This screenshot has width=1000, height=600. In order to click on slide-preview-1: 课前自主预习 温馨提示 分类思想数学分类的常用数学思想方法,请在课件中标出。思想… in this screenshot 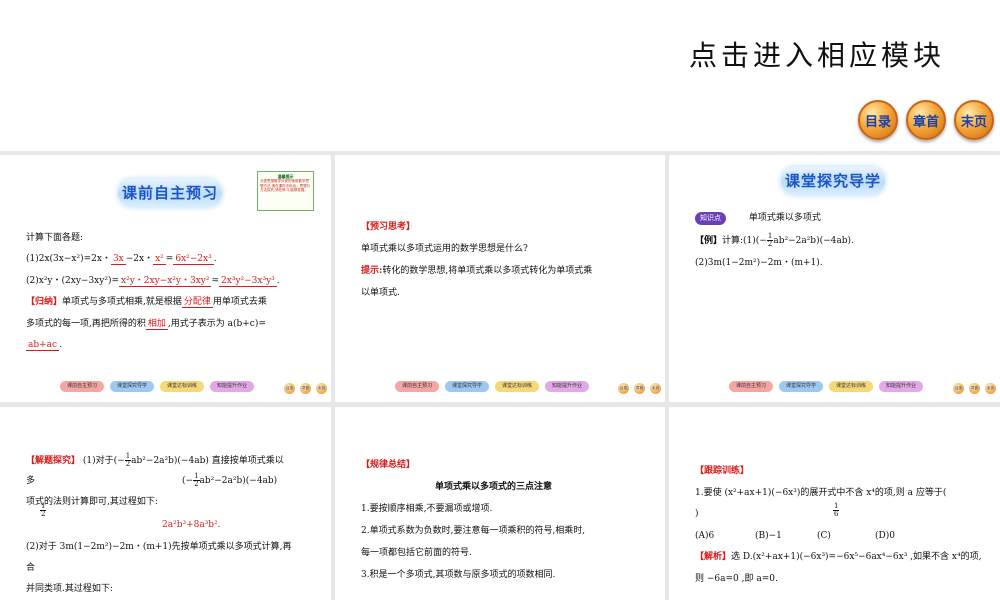, I will do `click(165, 278)`.